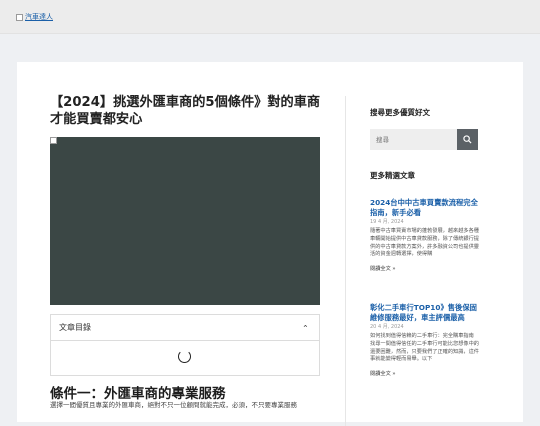  I want to click on search-icon, so click(467, 139).